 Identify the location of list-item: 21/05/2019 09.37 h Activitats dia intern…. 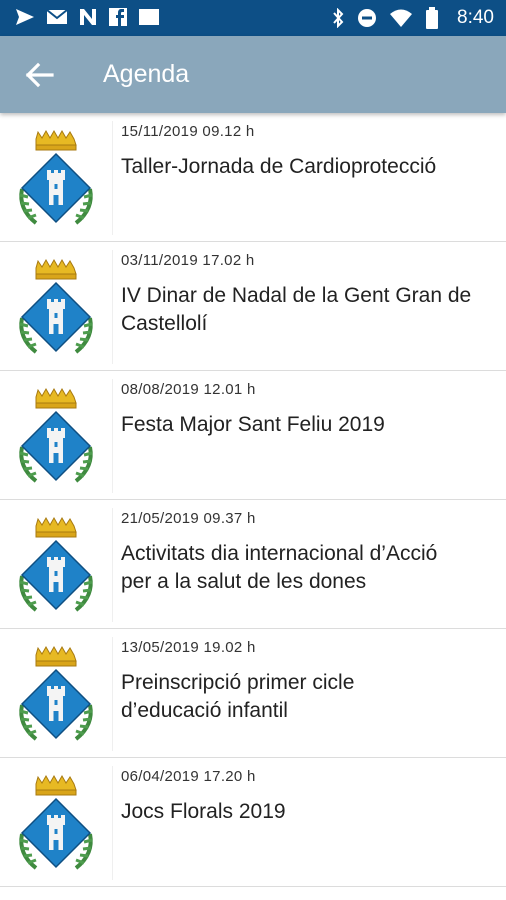
(253, 564).